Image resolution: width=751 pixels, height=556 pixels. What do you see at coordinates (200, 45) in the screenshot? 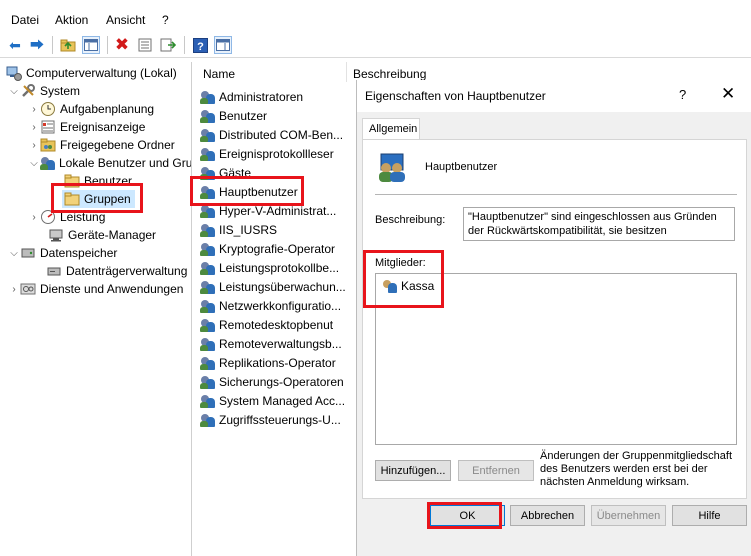
I see `help-icon: ?` at bounding box center [200, 45].